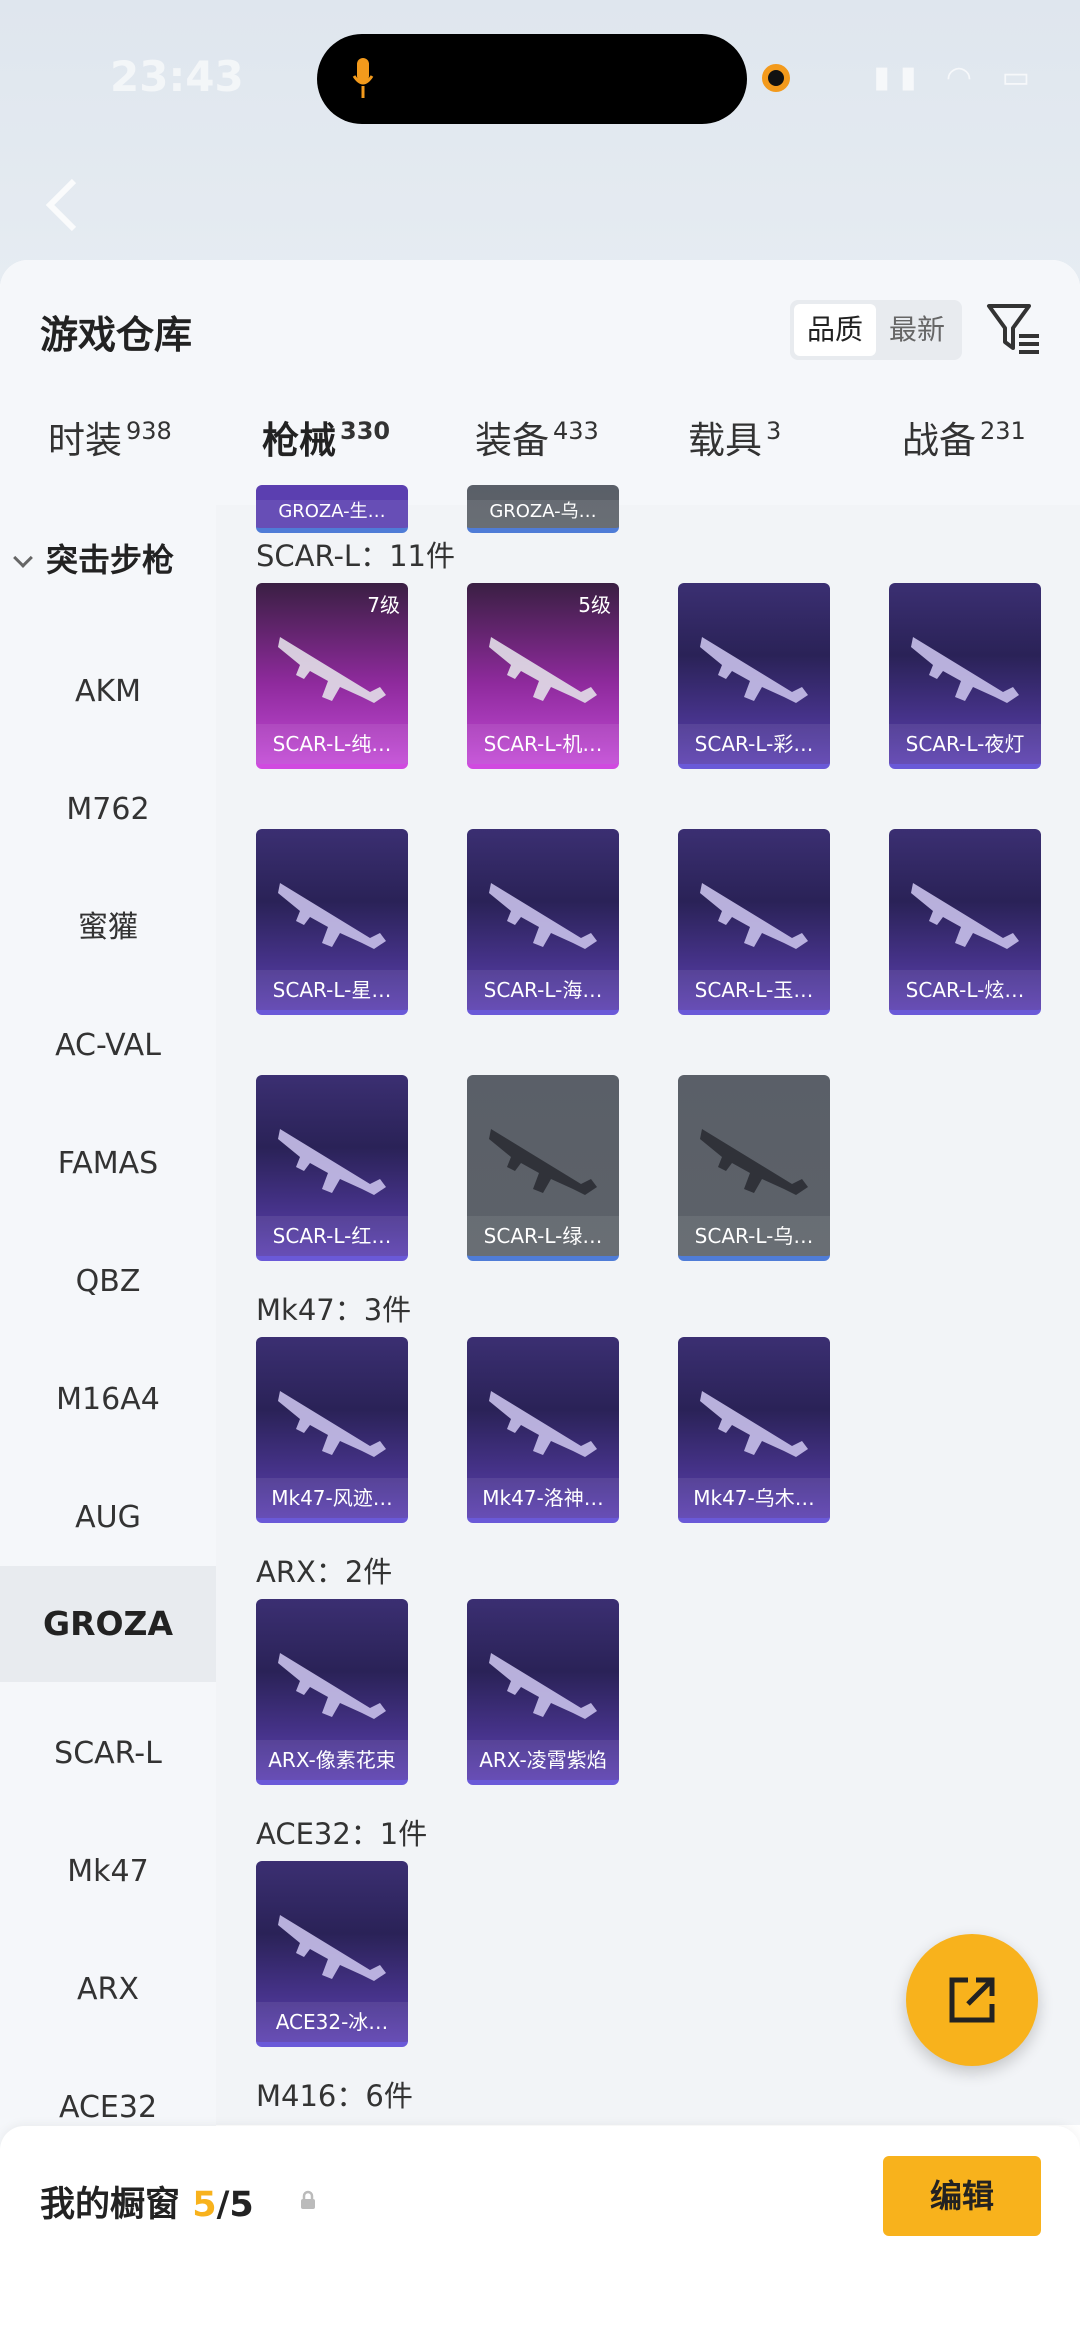  I want to click on showcase-title: 我的橱窗, so click(110, 2205).